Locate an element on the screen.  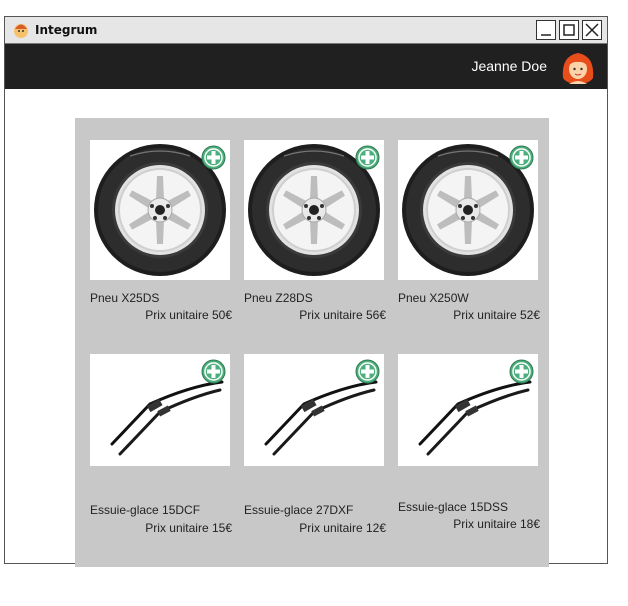
close-icon is located at coordinates (592, 30).